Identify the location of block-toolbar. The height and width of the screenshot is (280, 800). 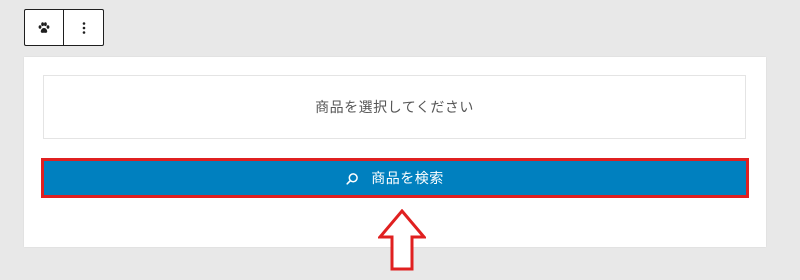
(64, 27).